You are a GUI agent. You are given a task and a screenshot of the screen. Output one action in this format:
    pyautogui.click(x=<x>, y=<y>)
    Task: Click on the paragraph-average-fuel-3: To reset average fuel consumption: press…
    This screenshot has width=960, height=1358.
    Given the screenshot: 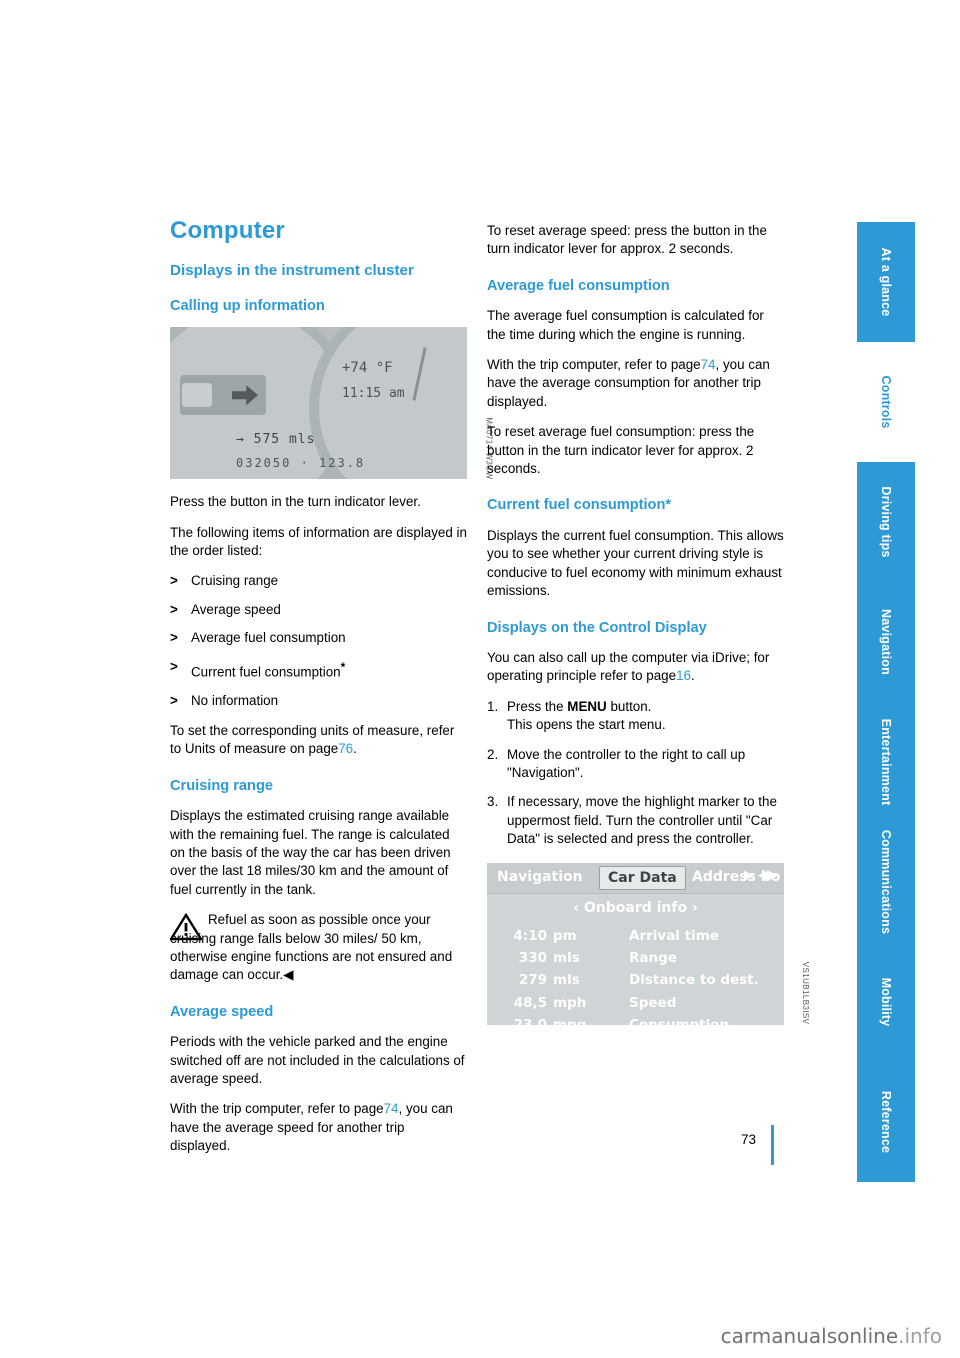 What is the action you would take?
    pyautogui.click(x=621, y=450)
    